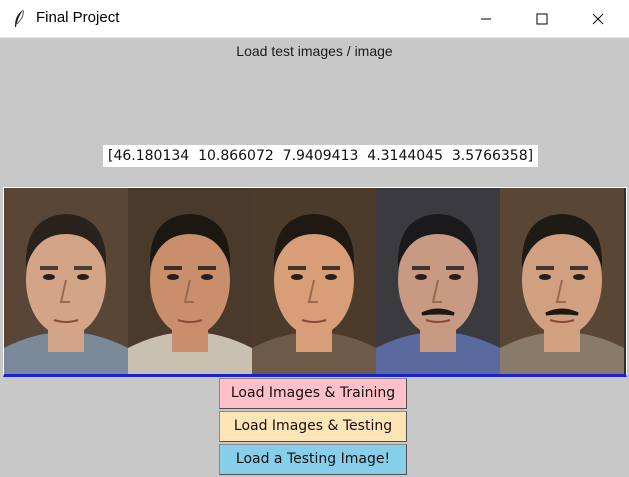 The height and width of the screenshot is (477, 629). What do you see at coordinates (314, 51) in the screenshot?
I see `status-label: Load test images / image` at bounding box center [314, 51].